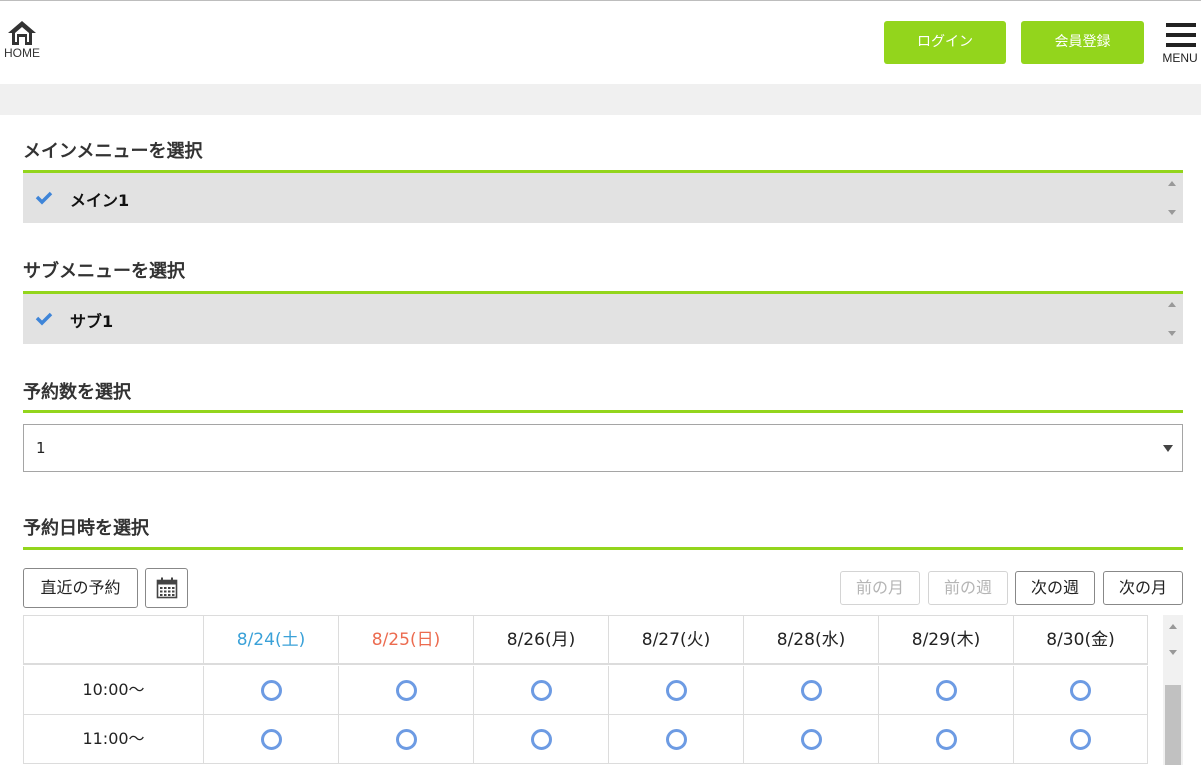  What do you see at coordinates (22, 53) in the screenshot?
I see `home-label: HOME` at bounding box center [22, 53].